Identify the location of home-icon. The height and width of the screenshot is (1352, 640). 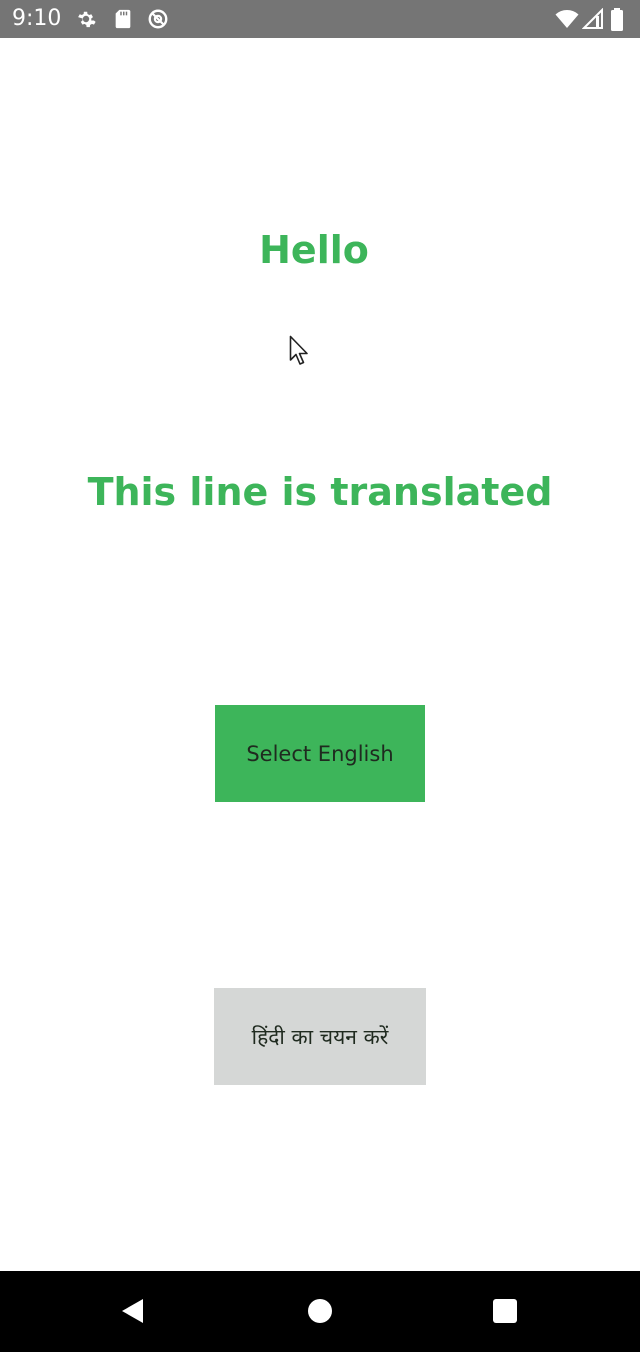
(320, 1311).